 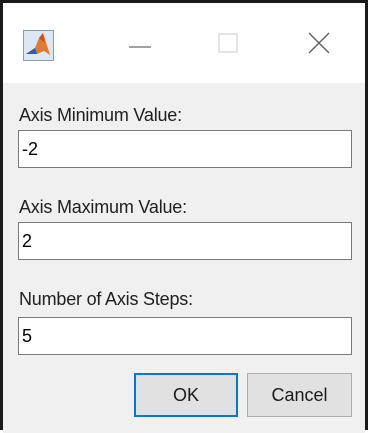 What do you see at coordinates (106, 299) in the screenshot?
I see `axis-steps-label: Number of Axis Steps:` at bounding box center [106, 299].